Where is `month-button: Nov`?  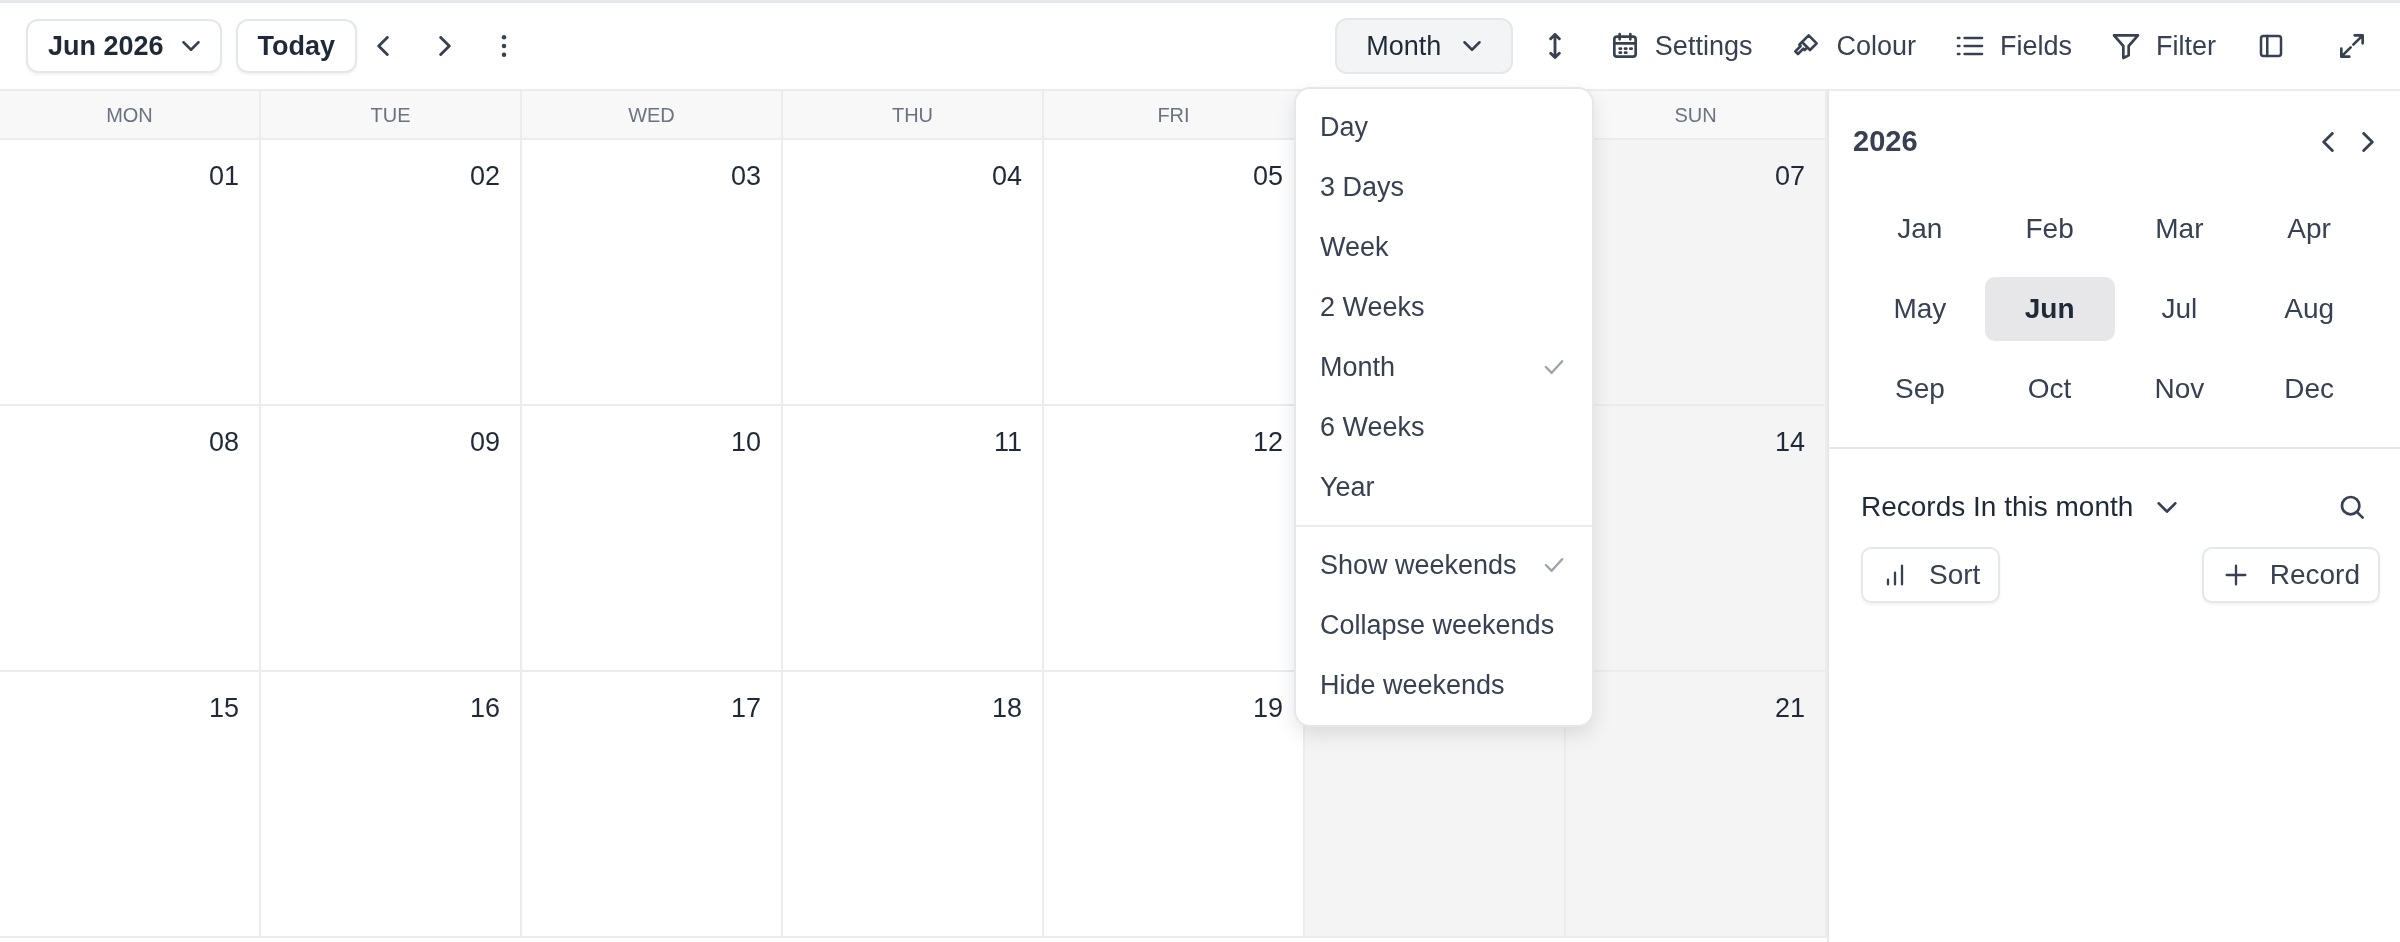 month-button: Nov is located at coordinates (2179, 389).